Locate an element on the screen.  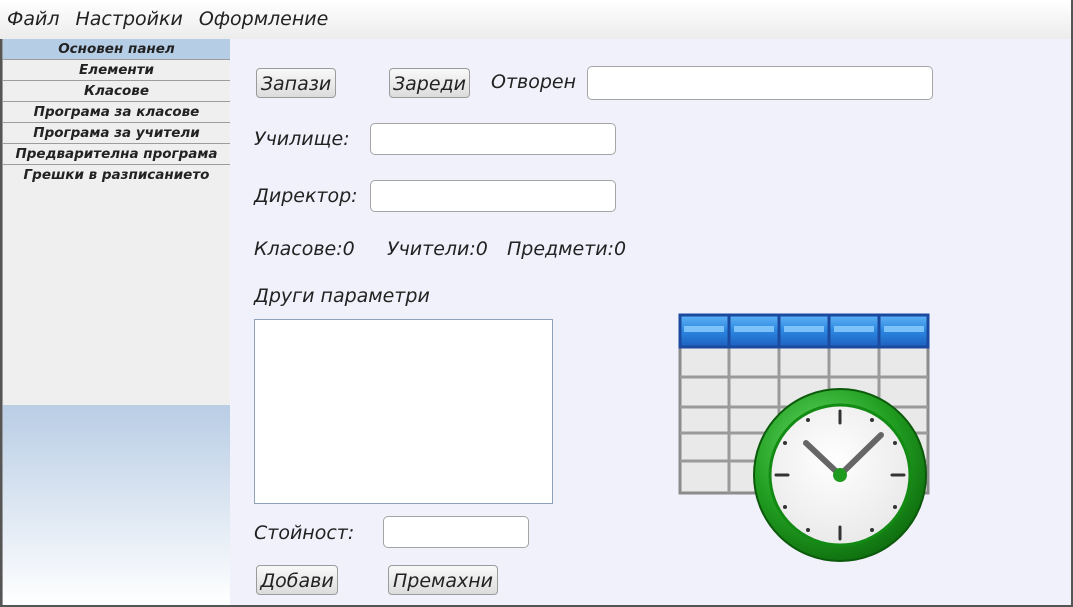
menu-appearance: Оформление is located at coordinates (264, 19).